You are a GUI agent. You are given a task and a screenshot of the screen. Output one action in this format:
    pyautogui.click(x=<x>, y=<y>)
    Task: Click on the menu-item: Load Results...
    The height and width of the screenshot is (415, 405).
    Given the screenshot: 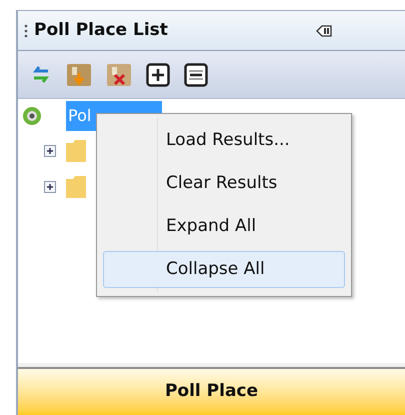 What is the action you would take?
    pyautogui.click(x=224, y=140)
    